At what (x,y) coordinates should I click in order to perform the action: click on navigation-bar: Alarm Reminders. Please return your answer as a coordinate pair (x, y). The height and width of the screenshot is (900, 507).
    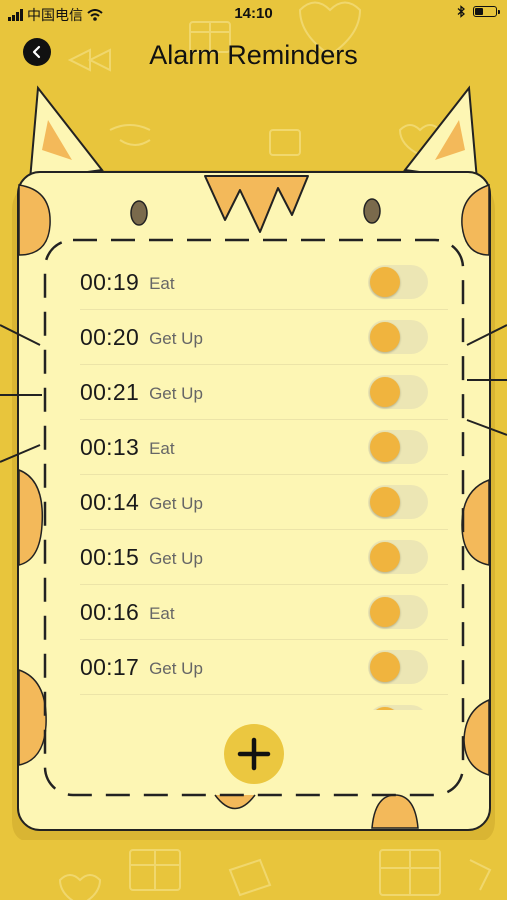
    Looking at the image, I should click on (253, 55).